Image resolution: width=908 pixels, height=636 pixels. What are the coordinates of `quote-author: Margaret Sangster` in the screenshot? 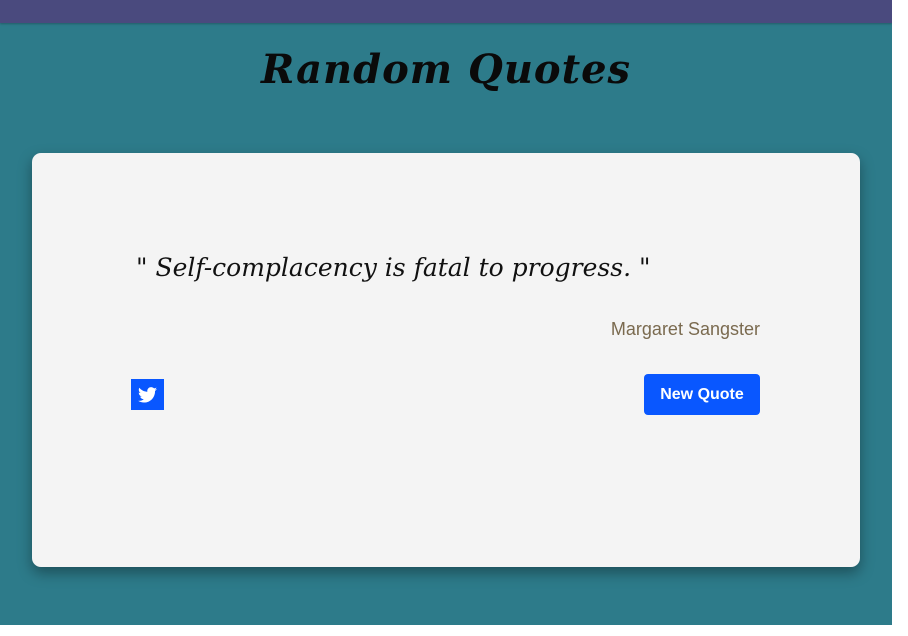 It's located at (685, 329).